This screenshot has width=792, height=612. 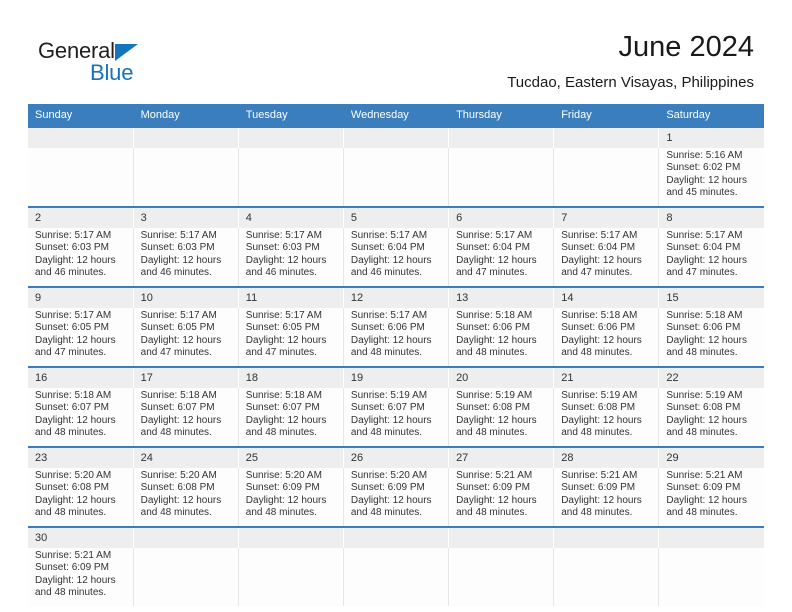 What do you see at coordinates (396, 457) in the screenshot?
I see `day-number-26: 26` at bounding box center [396, 457].